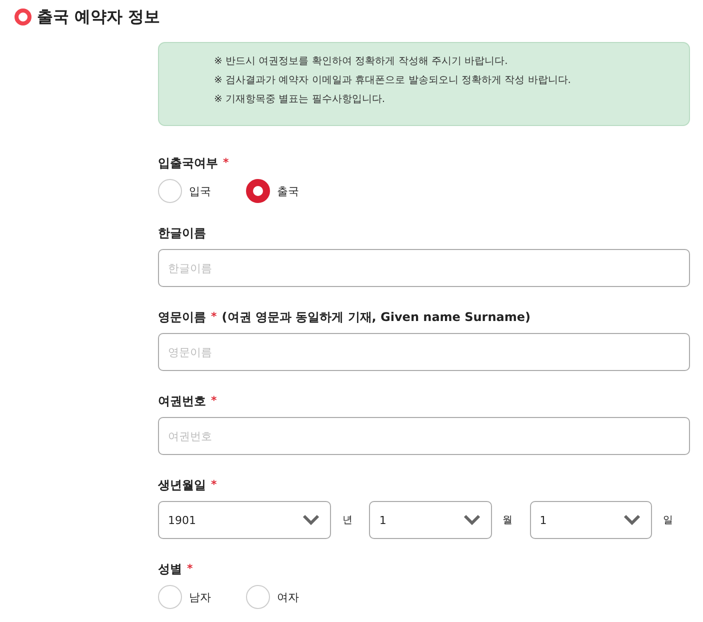 Image resolution: width=703 pixels, height=622 pixels. I want to click on radio-label: 여자, so click(288, 597).